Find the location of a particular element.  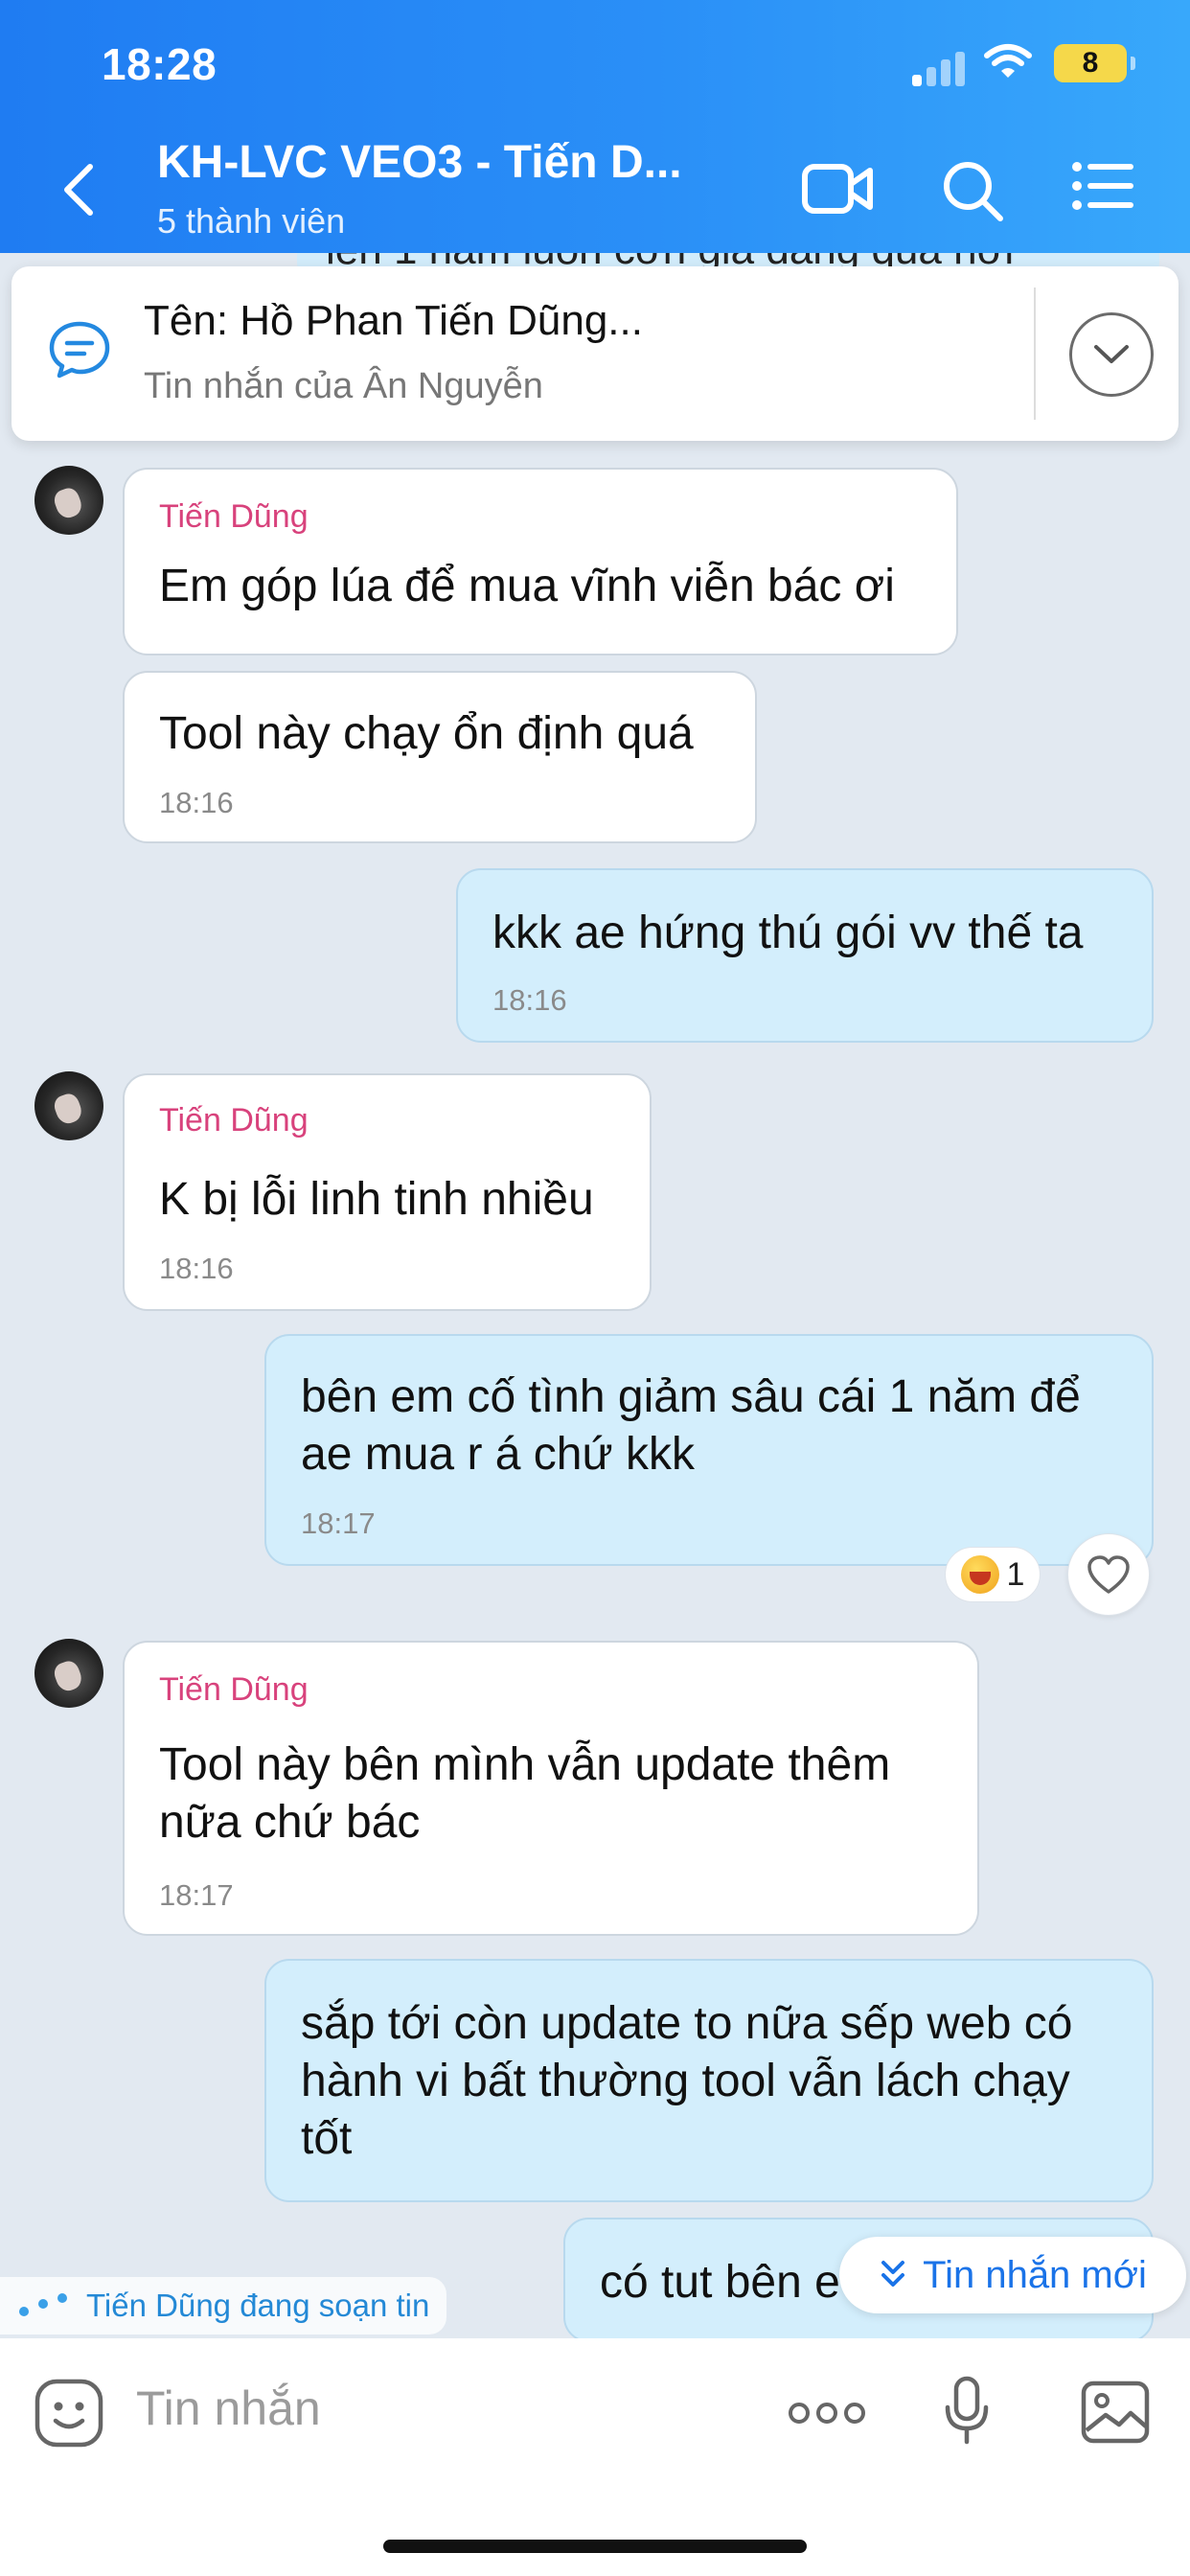

pinned-subtitle: Tin nhắn của Ân Nguyễn is located at coordinates (343, 386).